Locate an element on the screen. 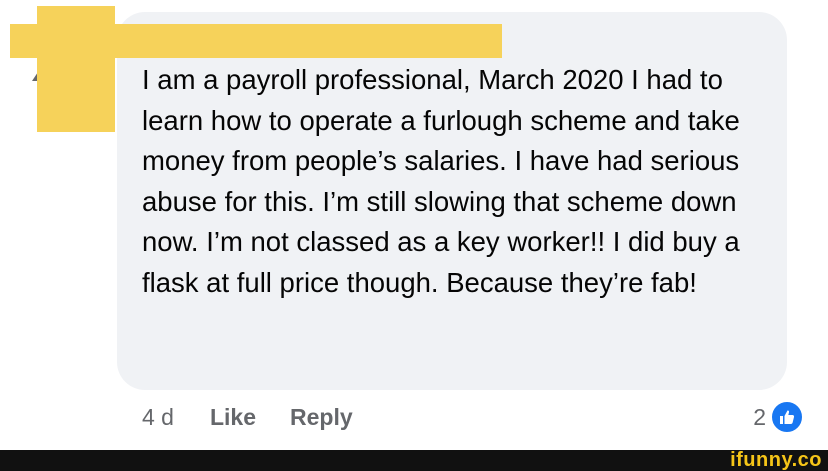 Image resolution: width=828 pixels, height=471 pixels. reply-button: Reply is located at coordinates (321, 417).